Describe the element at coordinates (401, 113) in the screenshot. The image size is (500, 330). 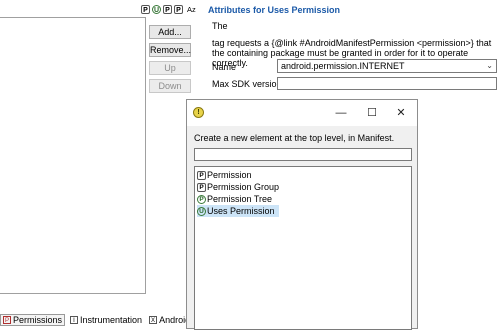
I see `close-icon: ✕` at that location.